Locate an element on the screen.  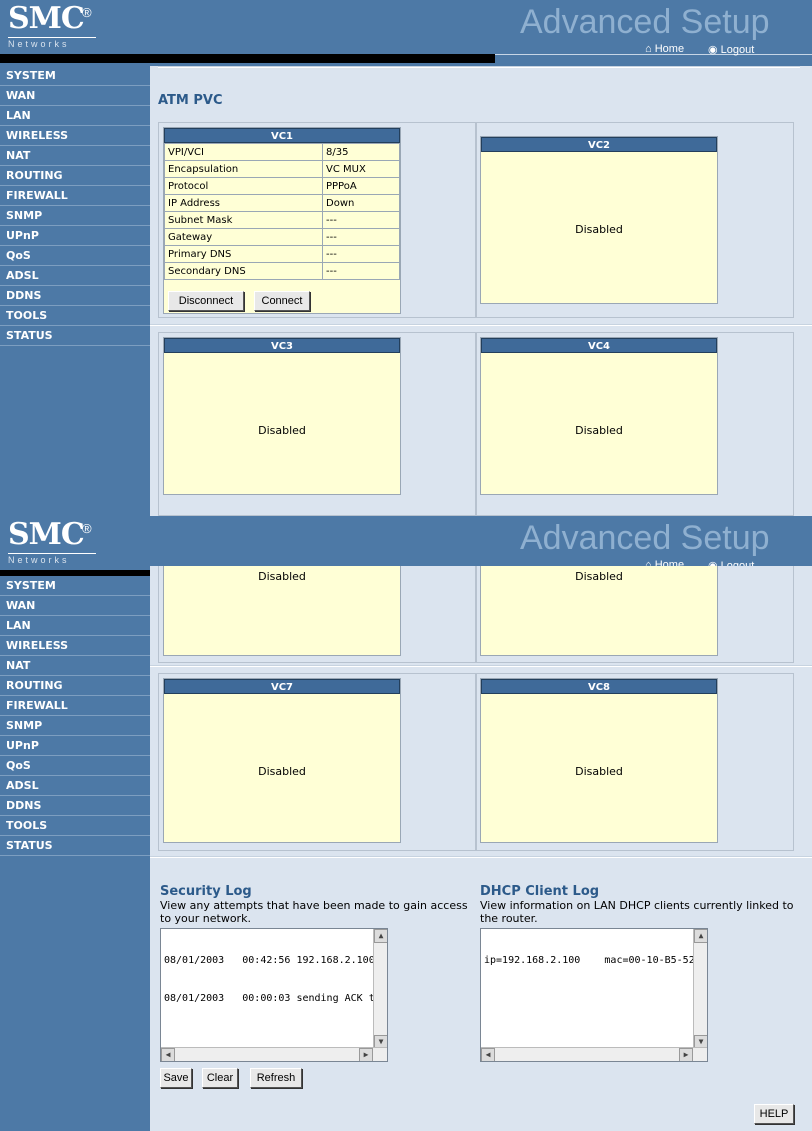
table-row: Secondary DNS --- is located at coordinates (282, 271).